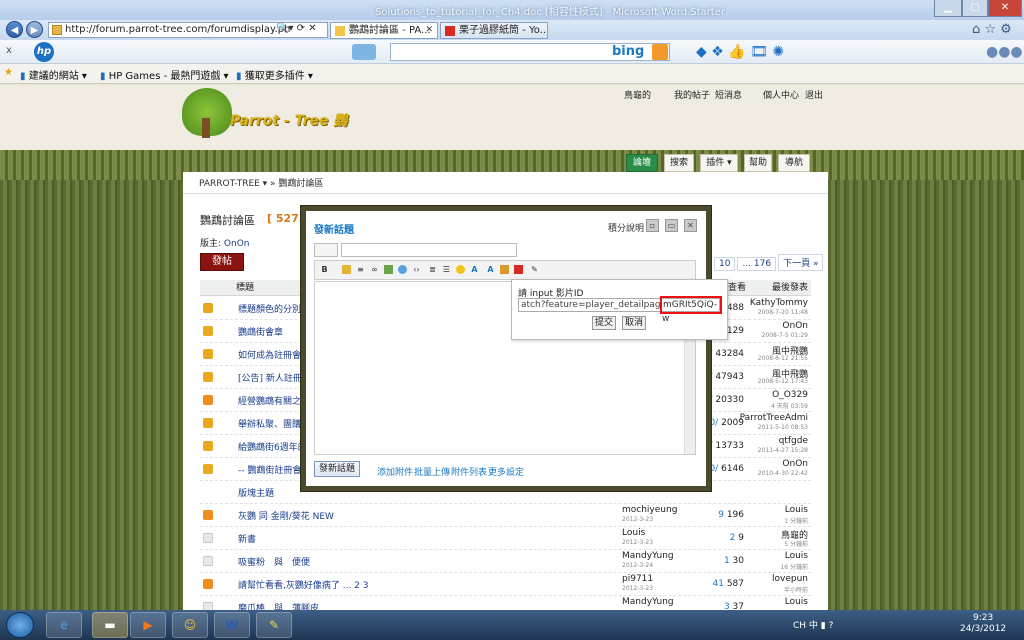 This screenshot has height=640, width=1024. What do you see at coordinates (432, 471) in the screenshot?
I see `batch-upload-link: 批量上傳` at bounding box center [432, 471].